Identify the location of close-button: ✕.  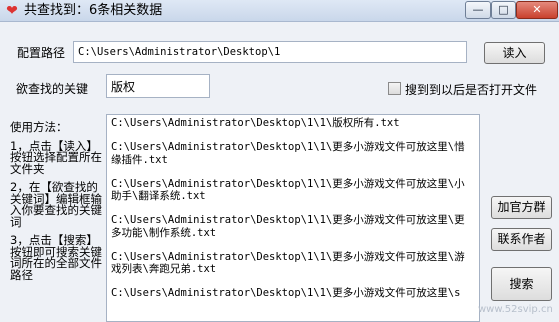
(537, 10).